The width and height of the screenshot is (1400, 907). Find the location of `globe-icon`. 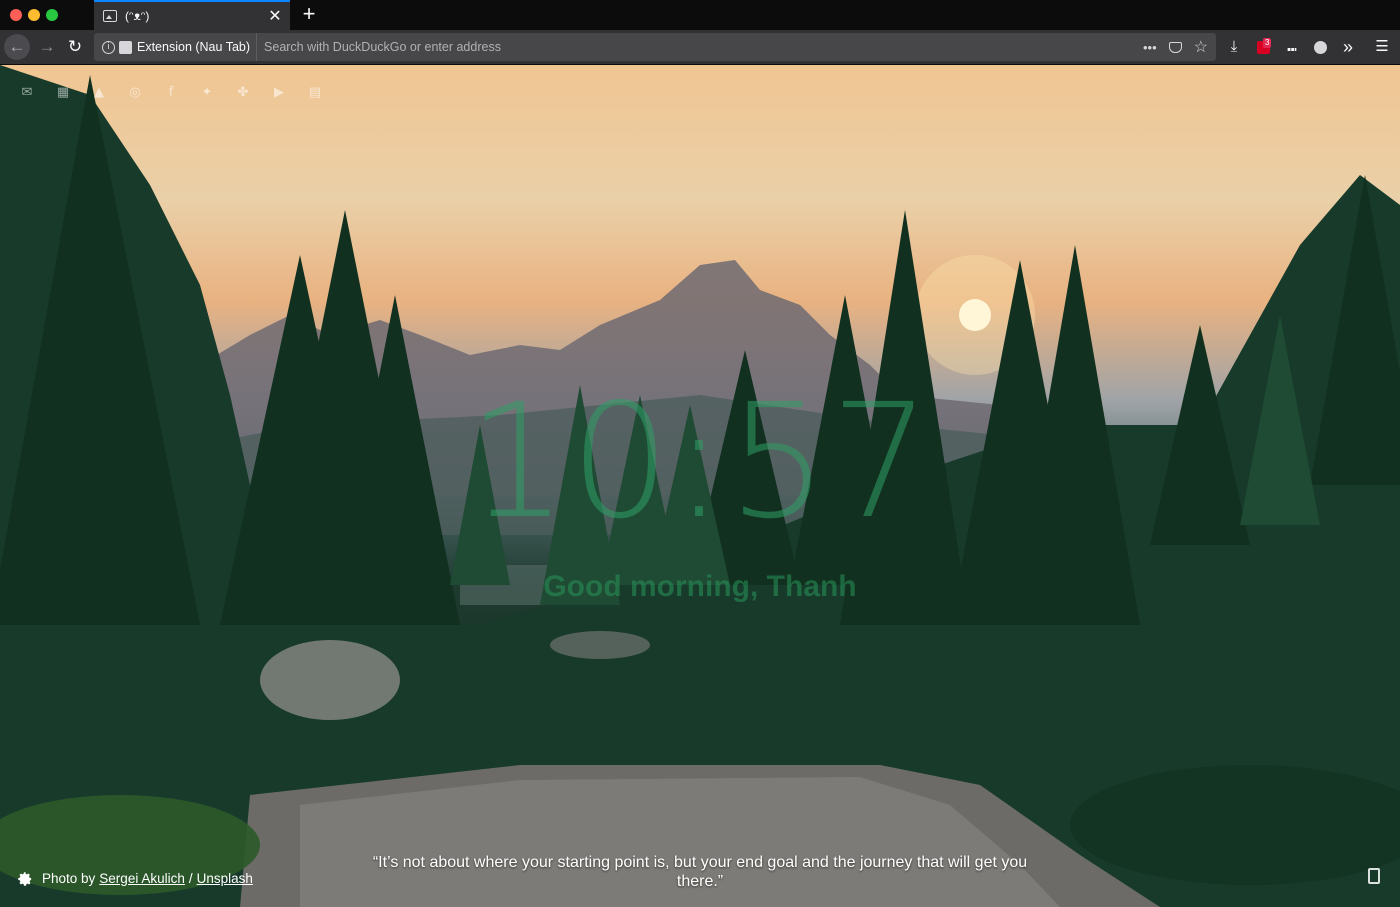

globe-icon is located at coordinates (1320, 47).